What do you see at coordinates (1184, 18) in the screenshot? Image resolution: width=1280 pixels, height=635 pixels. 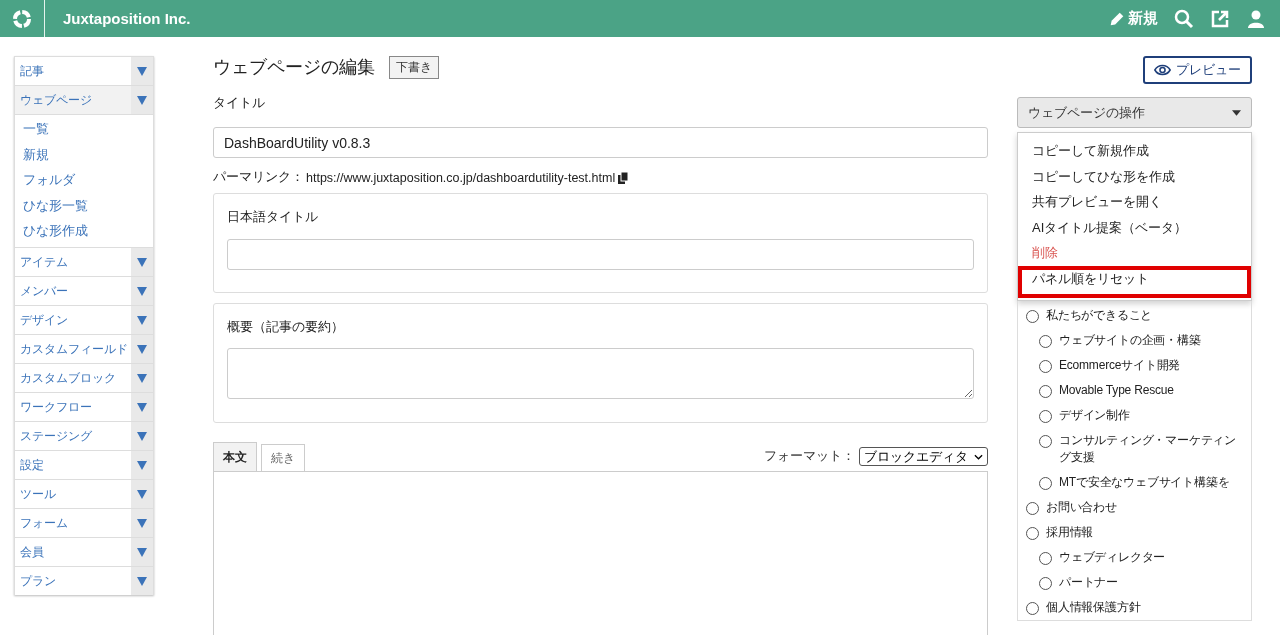 I see `search-icon` at bounding box center [1184, 18].